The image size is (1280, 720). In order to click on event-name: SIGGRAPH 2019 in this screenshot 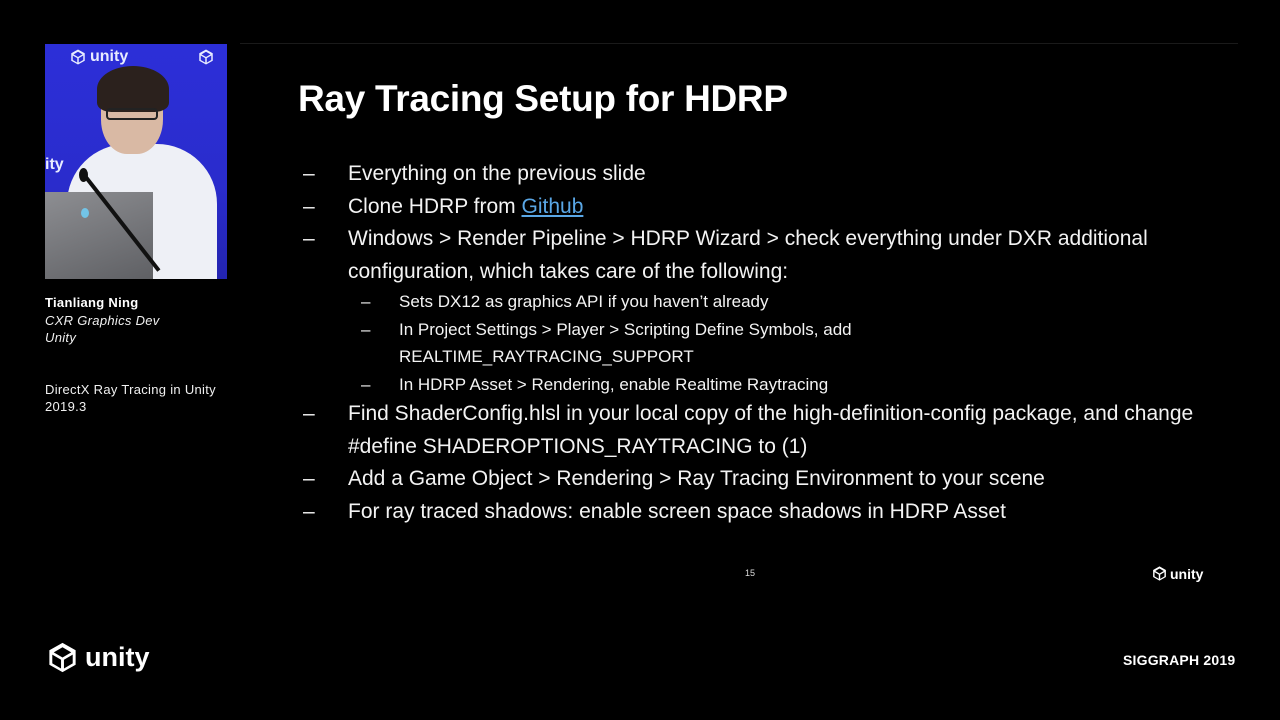, I will do `click(1179, 660)`.